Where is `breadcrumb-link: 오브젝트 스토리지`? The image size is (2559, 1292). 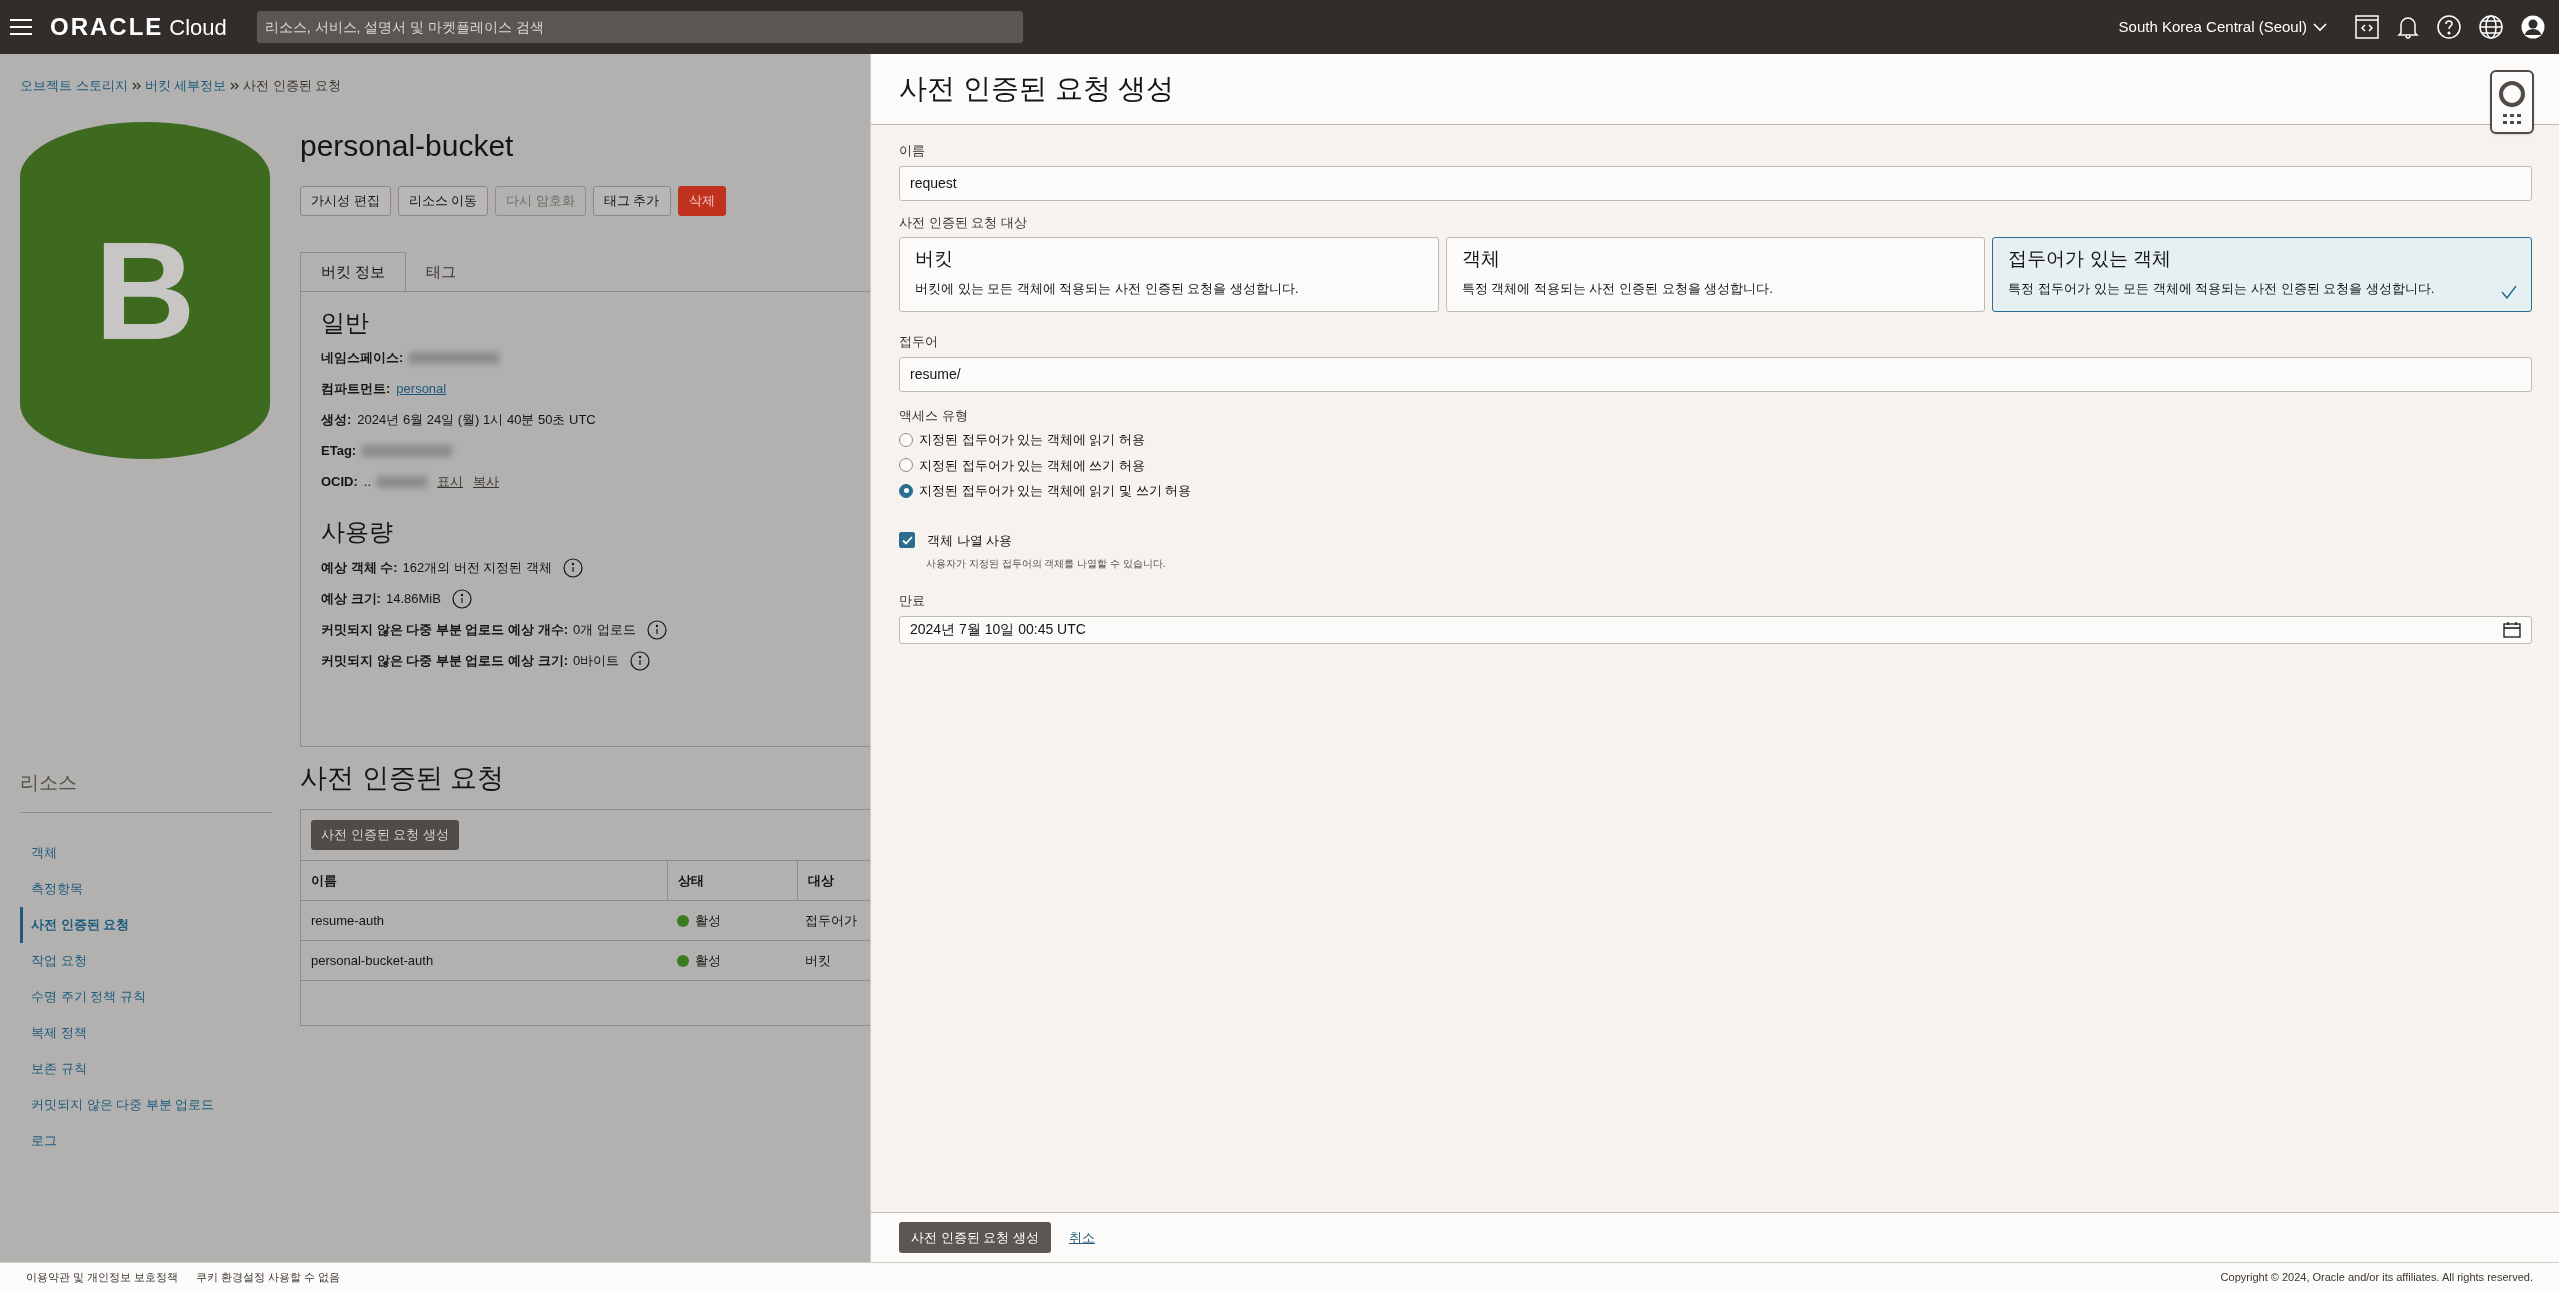
breadcrumb-link: 오브젝트 스토리지 is located at coordinates (74, 86).